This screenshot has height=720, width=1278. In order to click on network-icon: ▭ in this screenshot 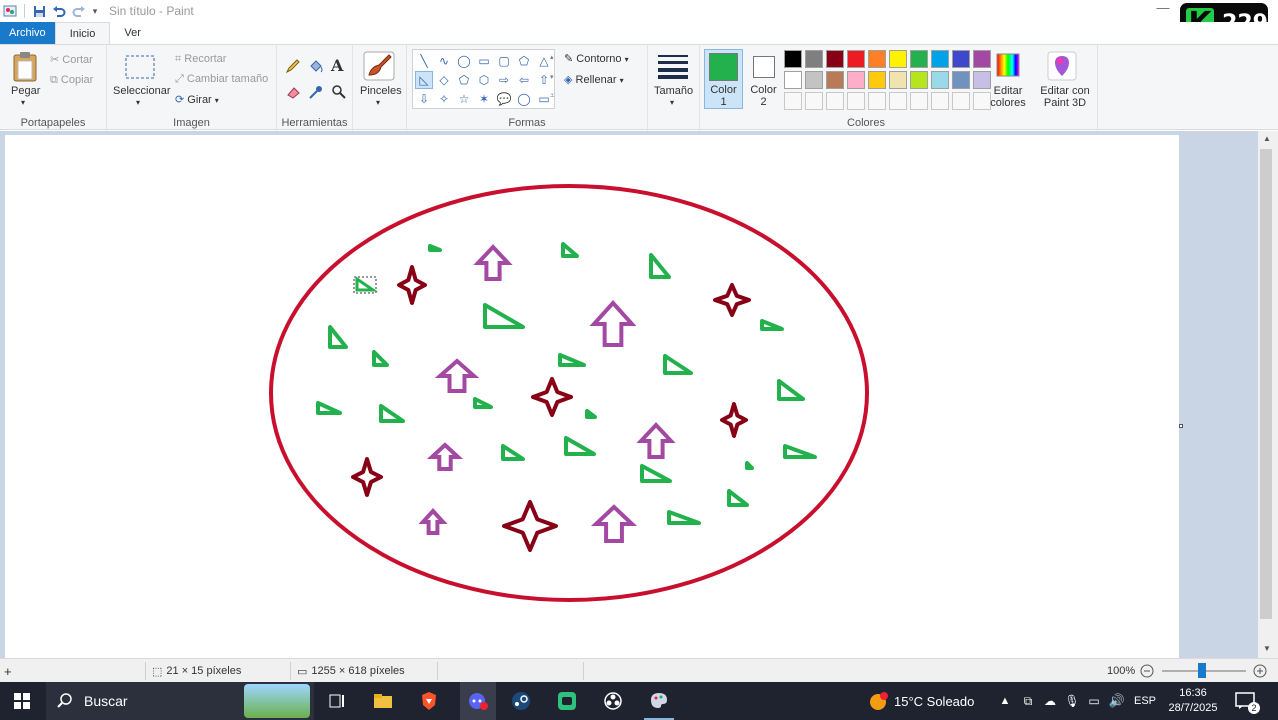, I will do `click(1094, 701)`.